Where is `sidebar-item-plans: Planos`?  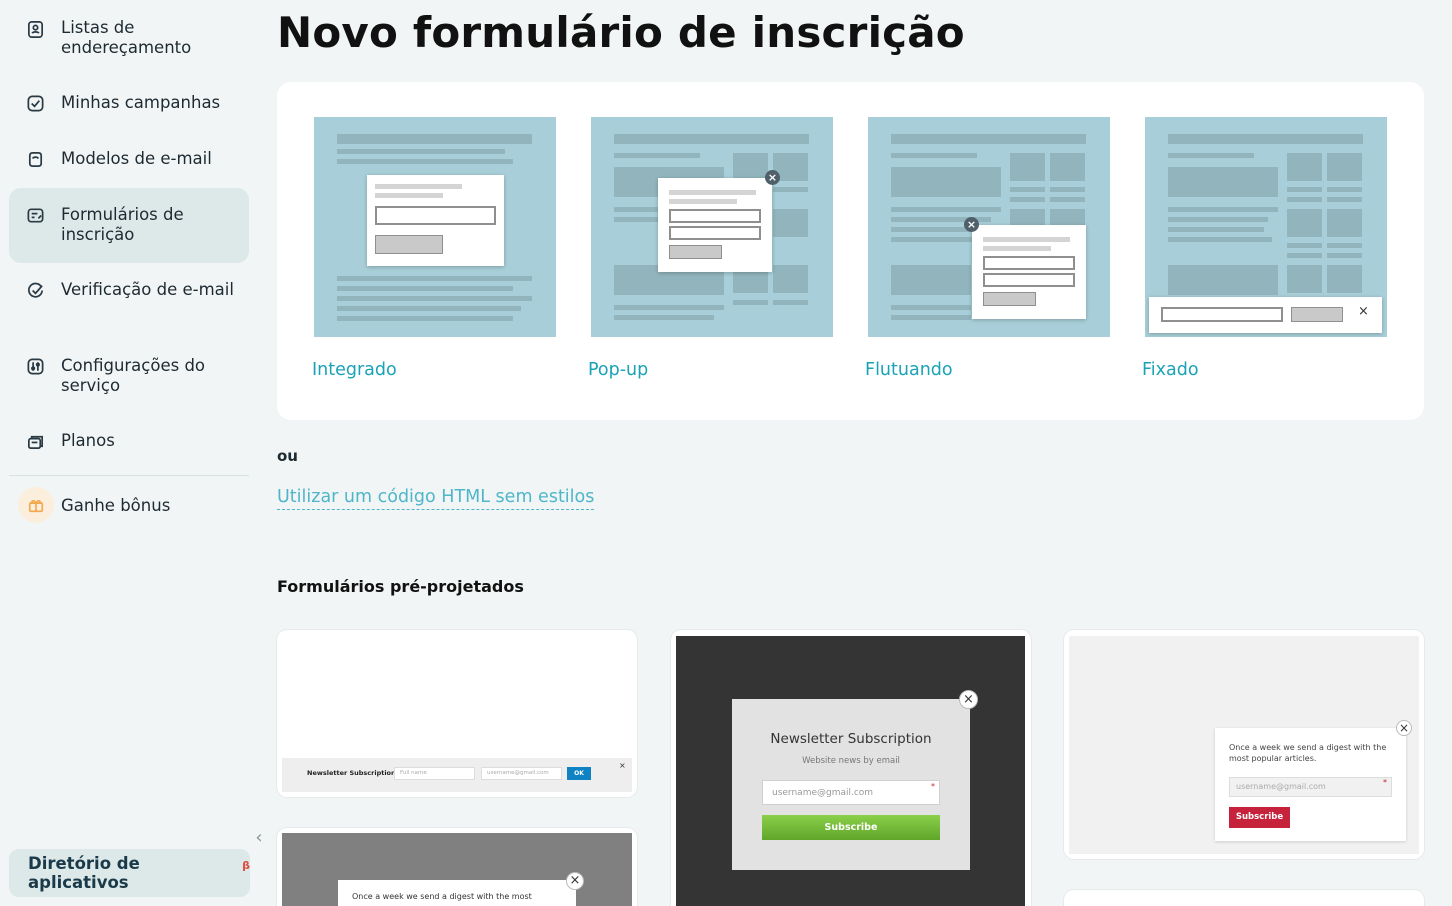 sidebar-item-plans: Planos is located at coordinates (129, 441).